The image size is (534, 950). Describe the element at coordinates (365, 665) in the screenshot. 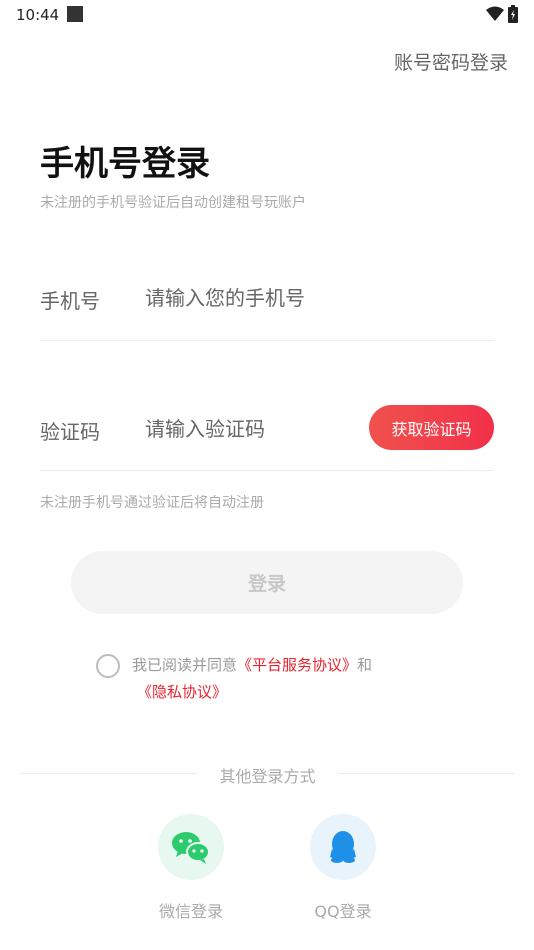

I see `agreement-conjunction: 和` at that location.